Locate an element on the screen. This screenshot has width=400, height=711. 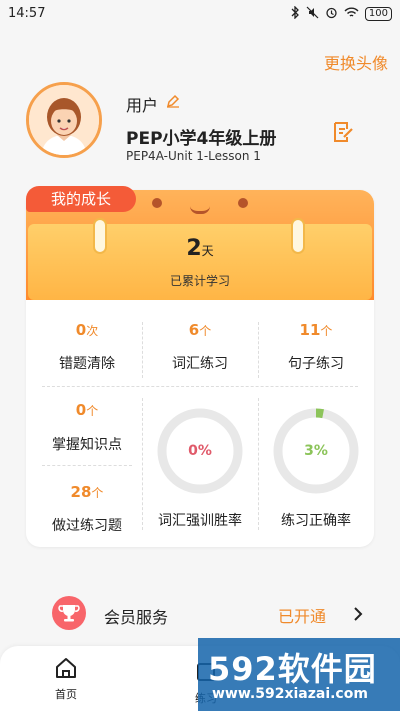
accuracy-label: 练习正确率 is located at coordinates (316, 521).